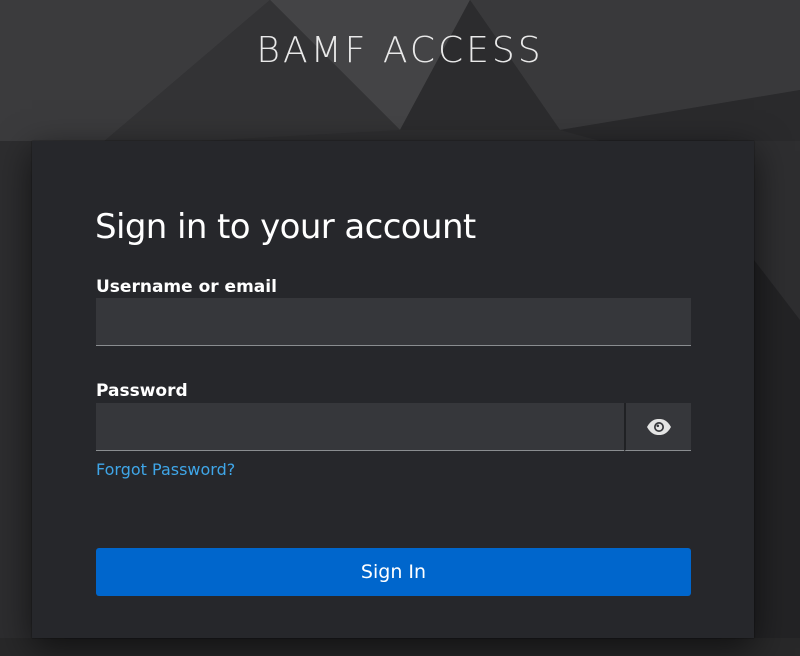 This screenshot has height=656, width=800. I want to click on sign-in-button: Sign In, so click(393, 572).